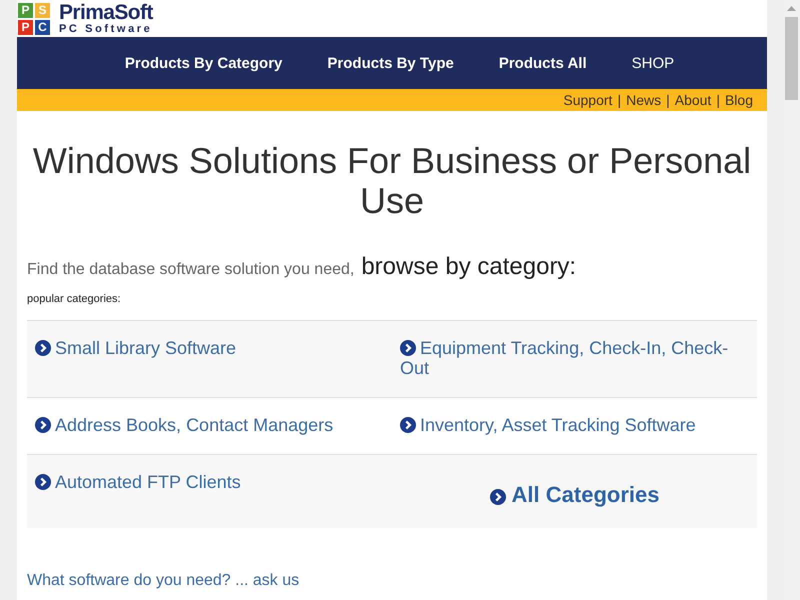  Describe the element at coordinates (163, 581) in the screenshot. I see `ask-us-link: What software do you need? ... ask us` at that location.